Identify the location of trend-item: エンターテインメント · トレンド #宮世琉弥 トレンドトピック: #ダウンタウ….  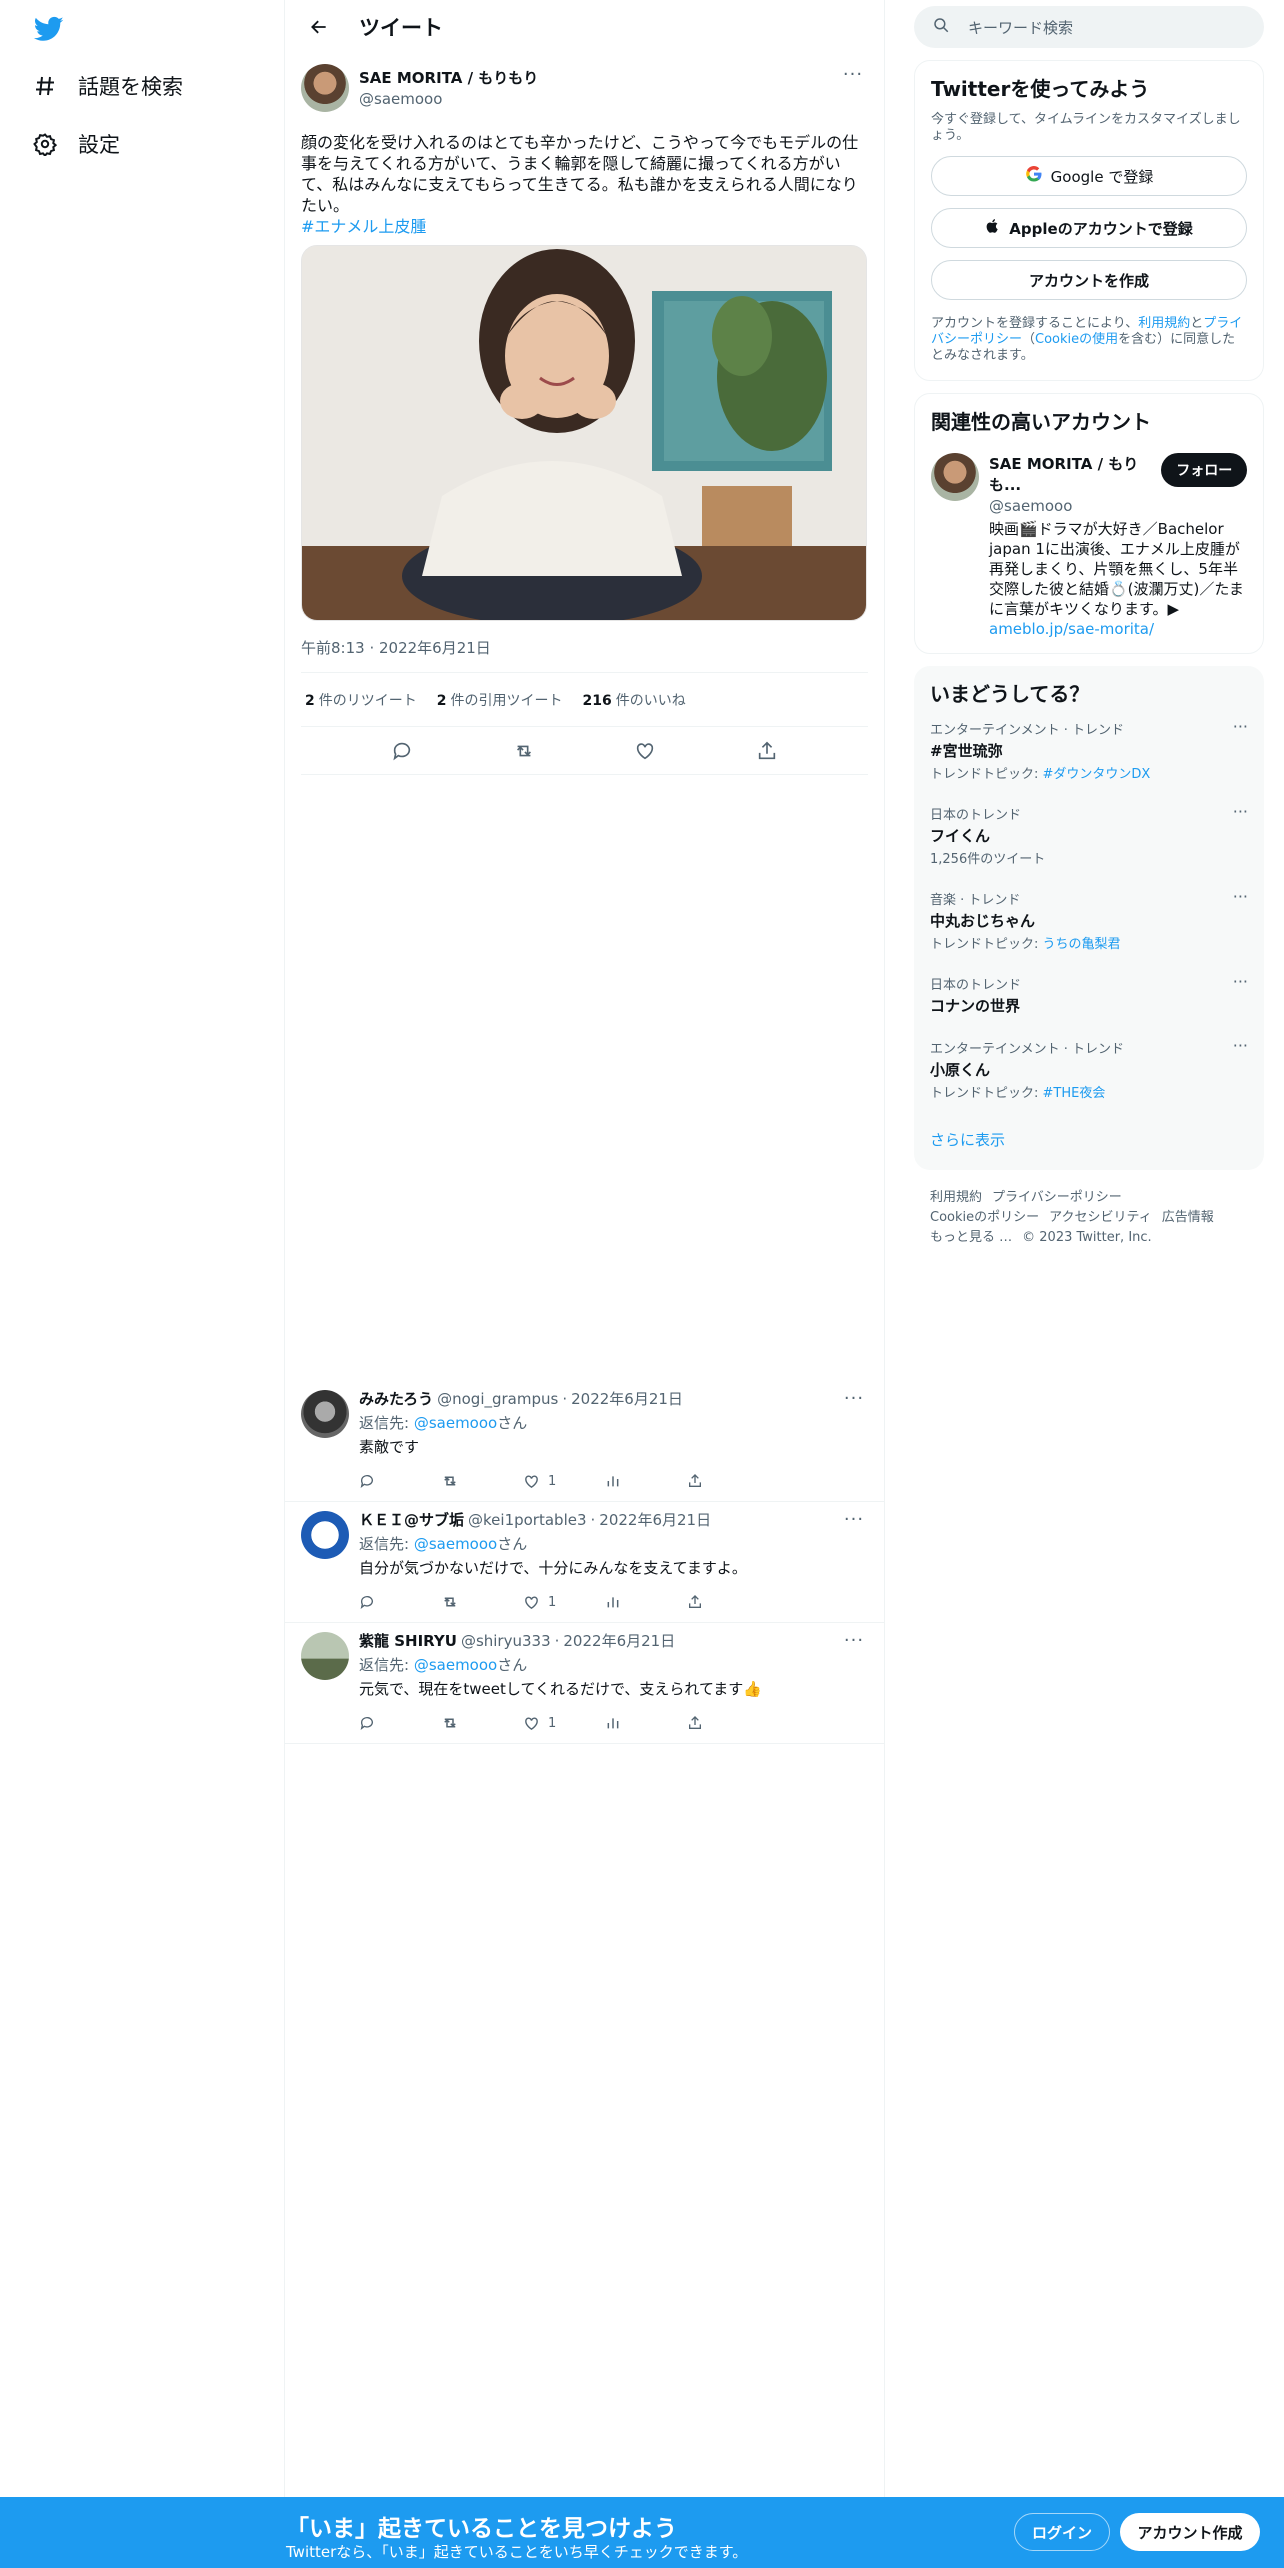
(1089, 749).